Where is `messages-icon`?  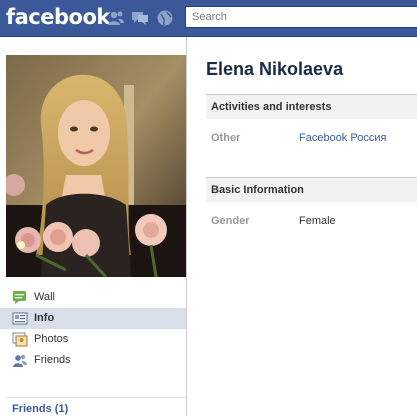
messages-icon is located at coordinates (140, 18).